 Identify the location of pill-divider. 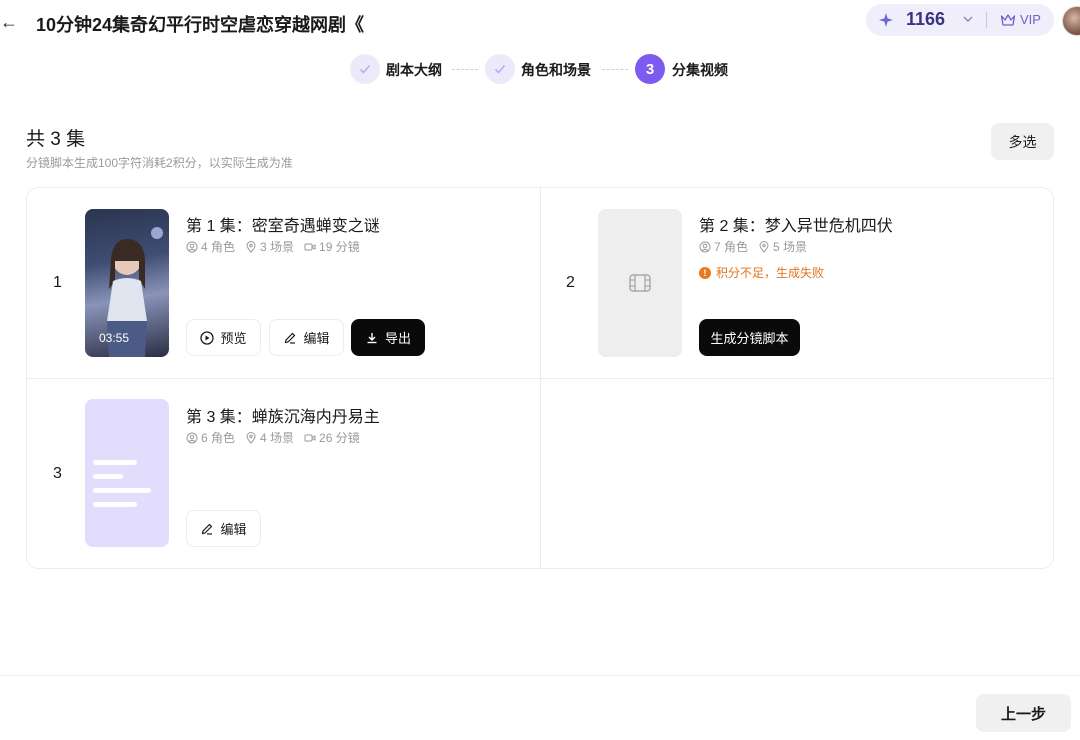
(986, 20).